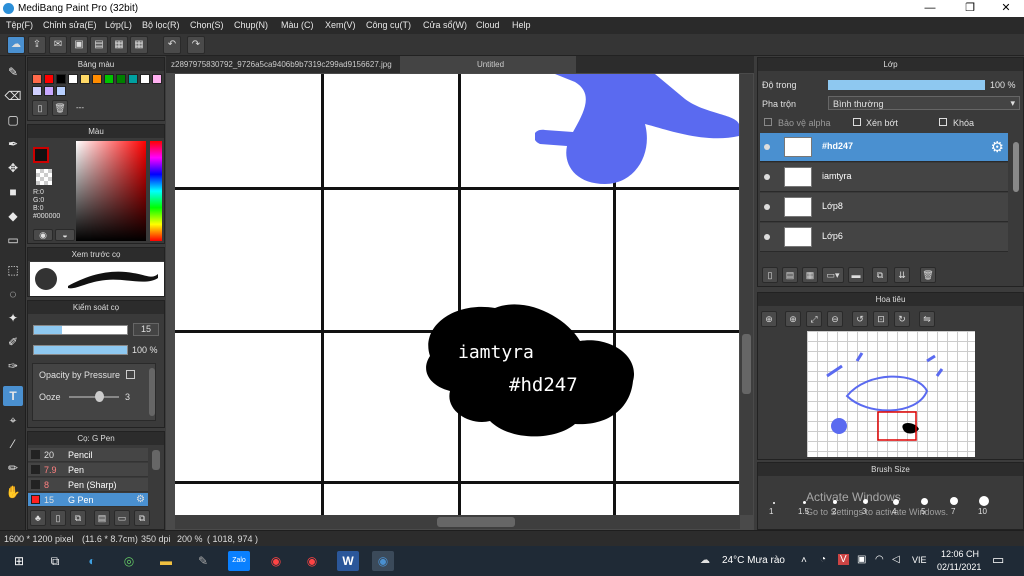 This screenshot has height=576, width=1024. Describe the element at coordinates (161, 25) in the screenshot. I see `menu-filter: Bộ lọc(R)` at that location.